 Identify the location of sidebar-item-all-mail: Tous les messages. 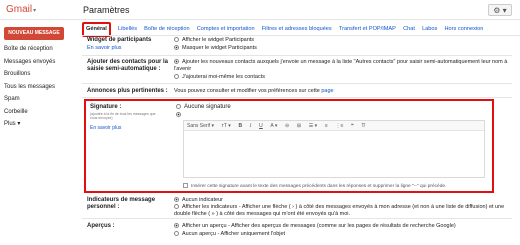
(41, 87).